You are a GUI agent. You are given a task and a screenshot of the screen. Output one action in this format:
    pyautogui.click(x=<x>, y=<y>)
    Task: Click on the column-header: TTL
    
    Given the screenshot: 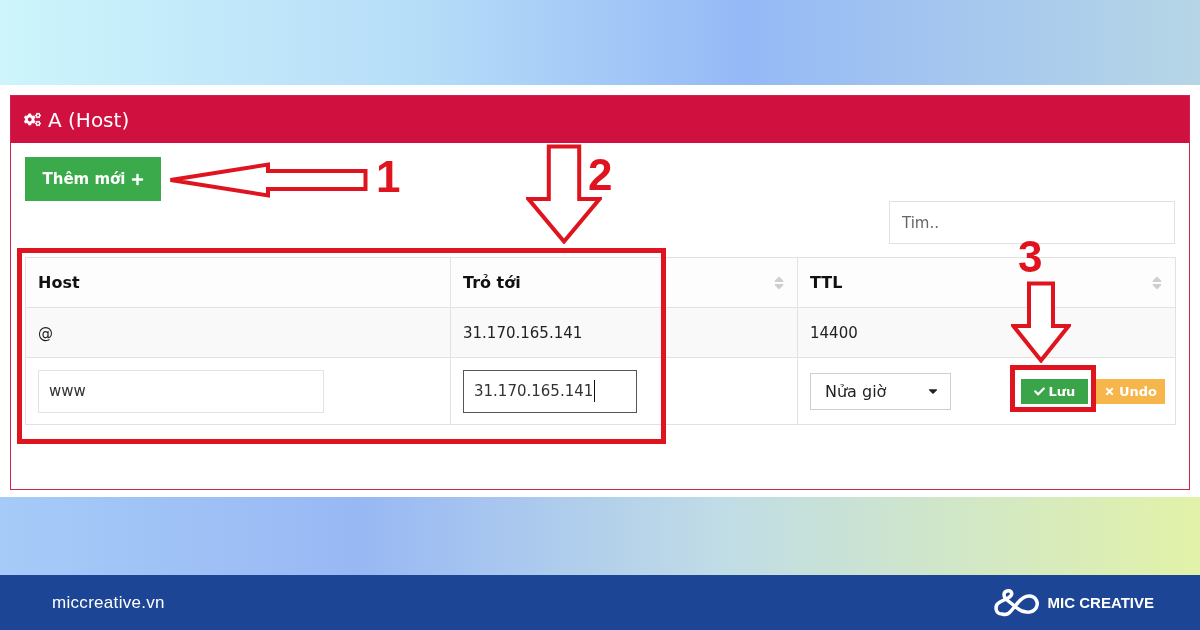 What is the action you would take?
    pyautogui.click(x=826, y=282)
    